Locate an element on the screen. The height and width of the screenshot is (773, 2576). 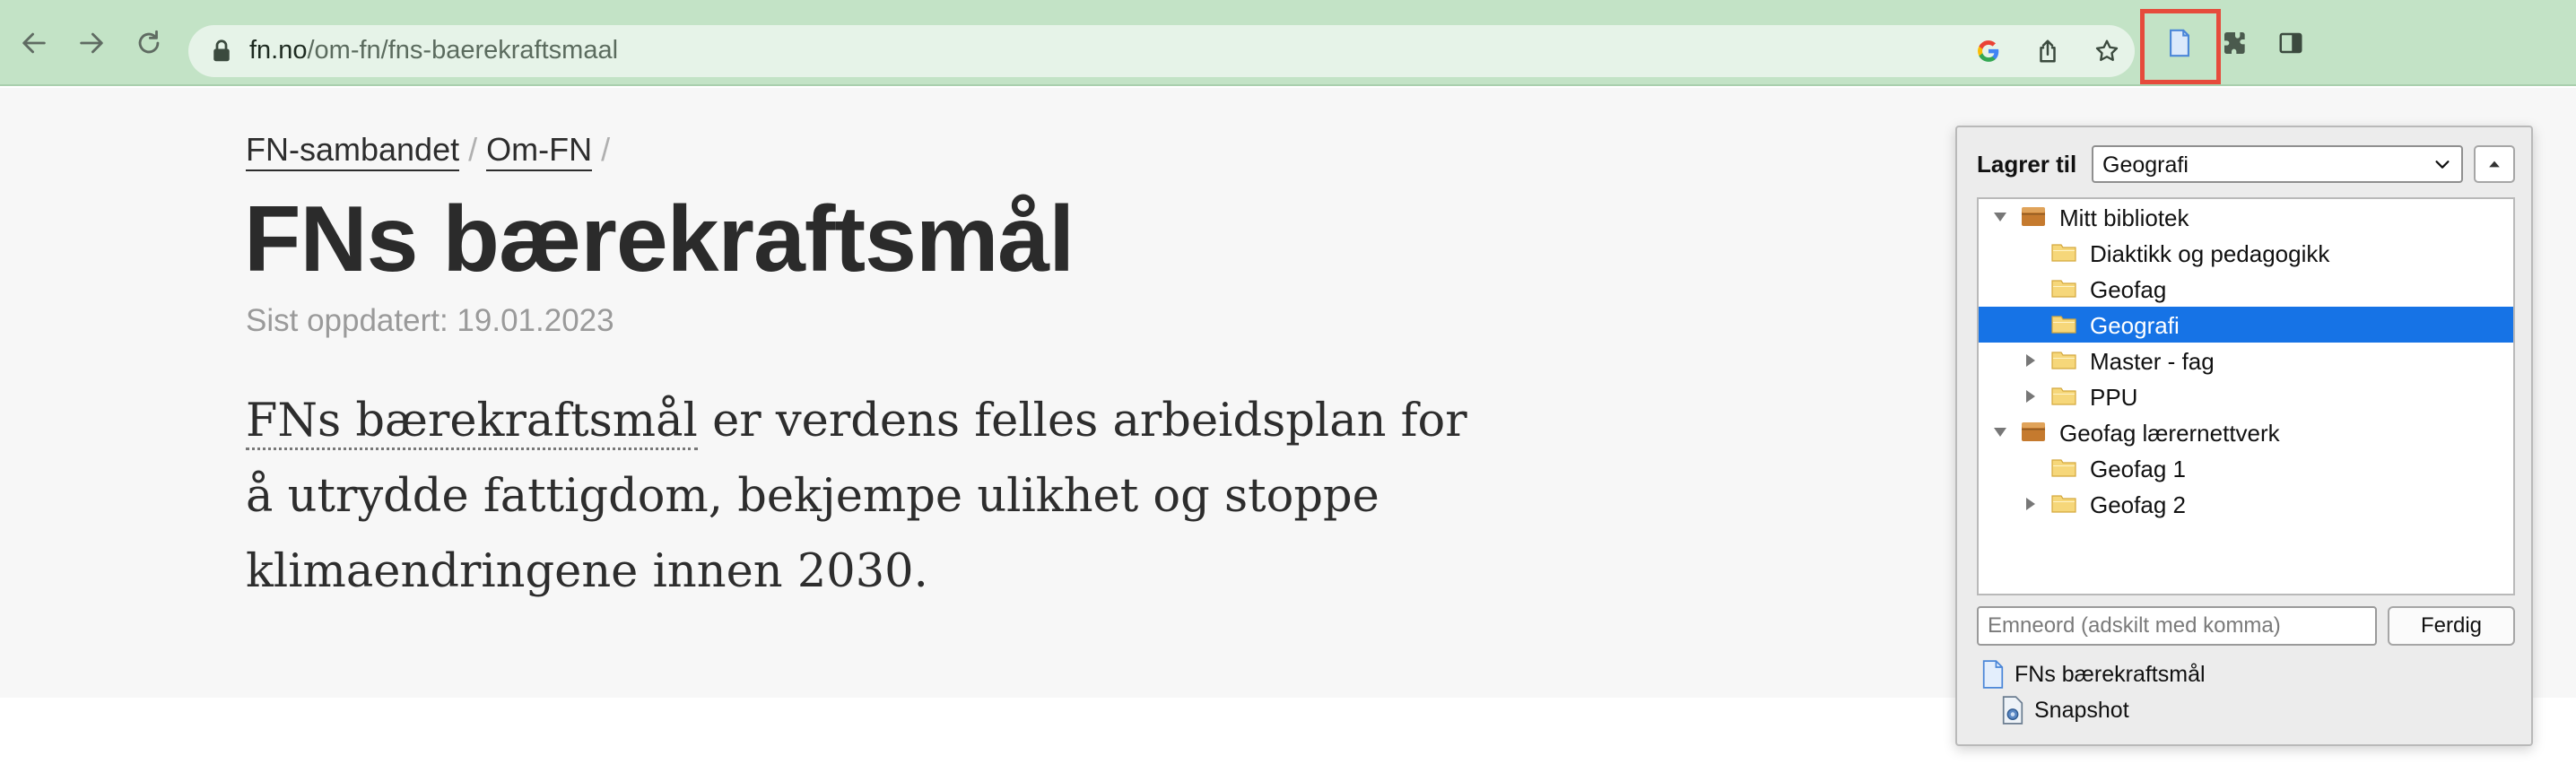
page-title: FNs bærekraftsmål is located at coordinates (659, 239).